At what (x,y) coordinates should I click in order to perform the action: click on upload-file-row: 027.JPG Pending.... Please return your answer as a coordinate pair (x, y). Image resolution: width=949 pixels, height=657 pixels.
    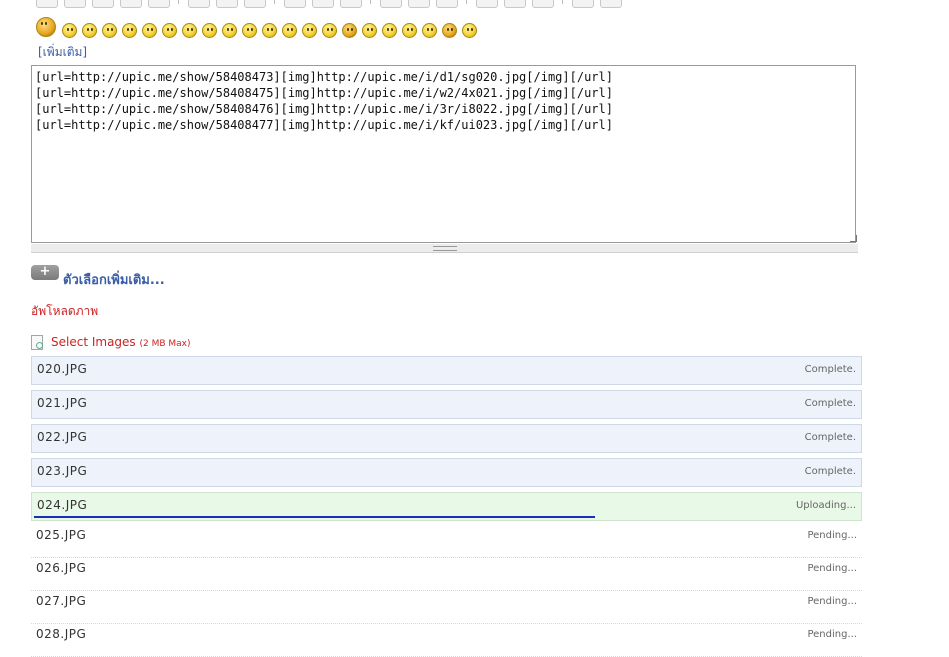
    Looking at the image, I should click on (446, 607).